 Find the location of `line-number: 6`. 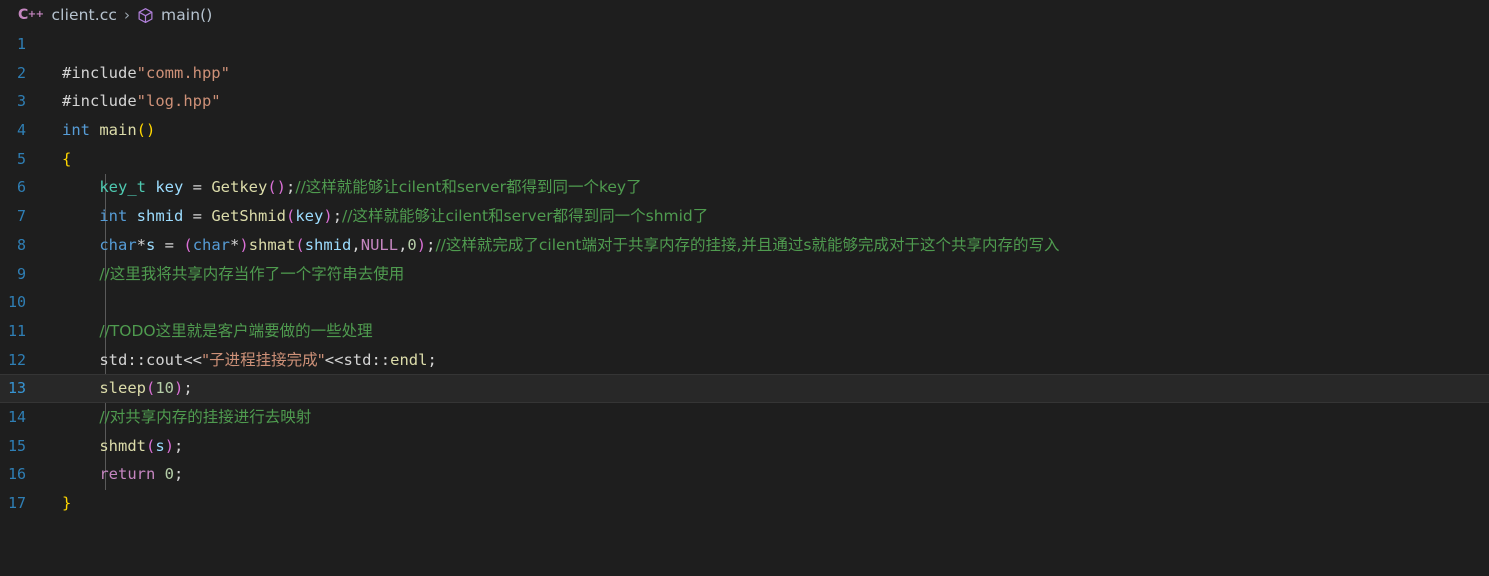

line-number: 6 is located at coordinates (21, 187).